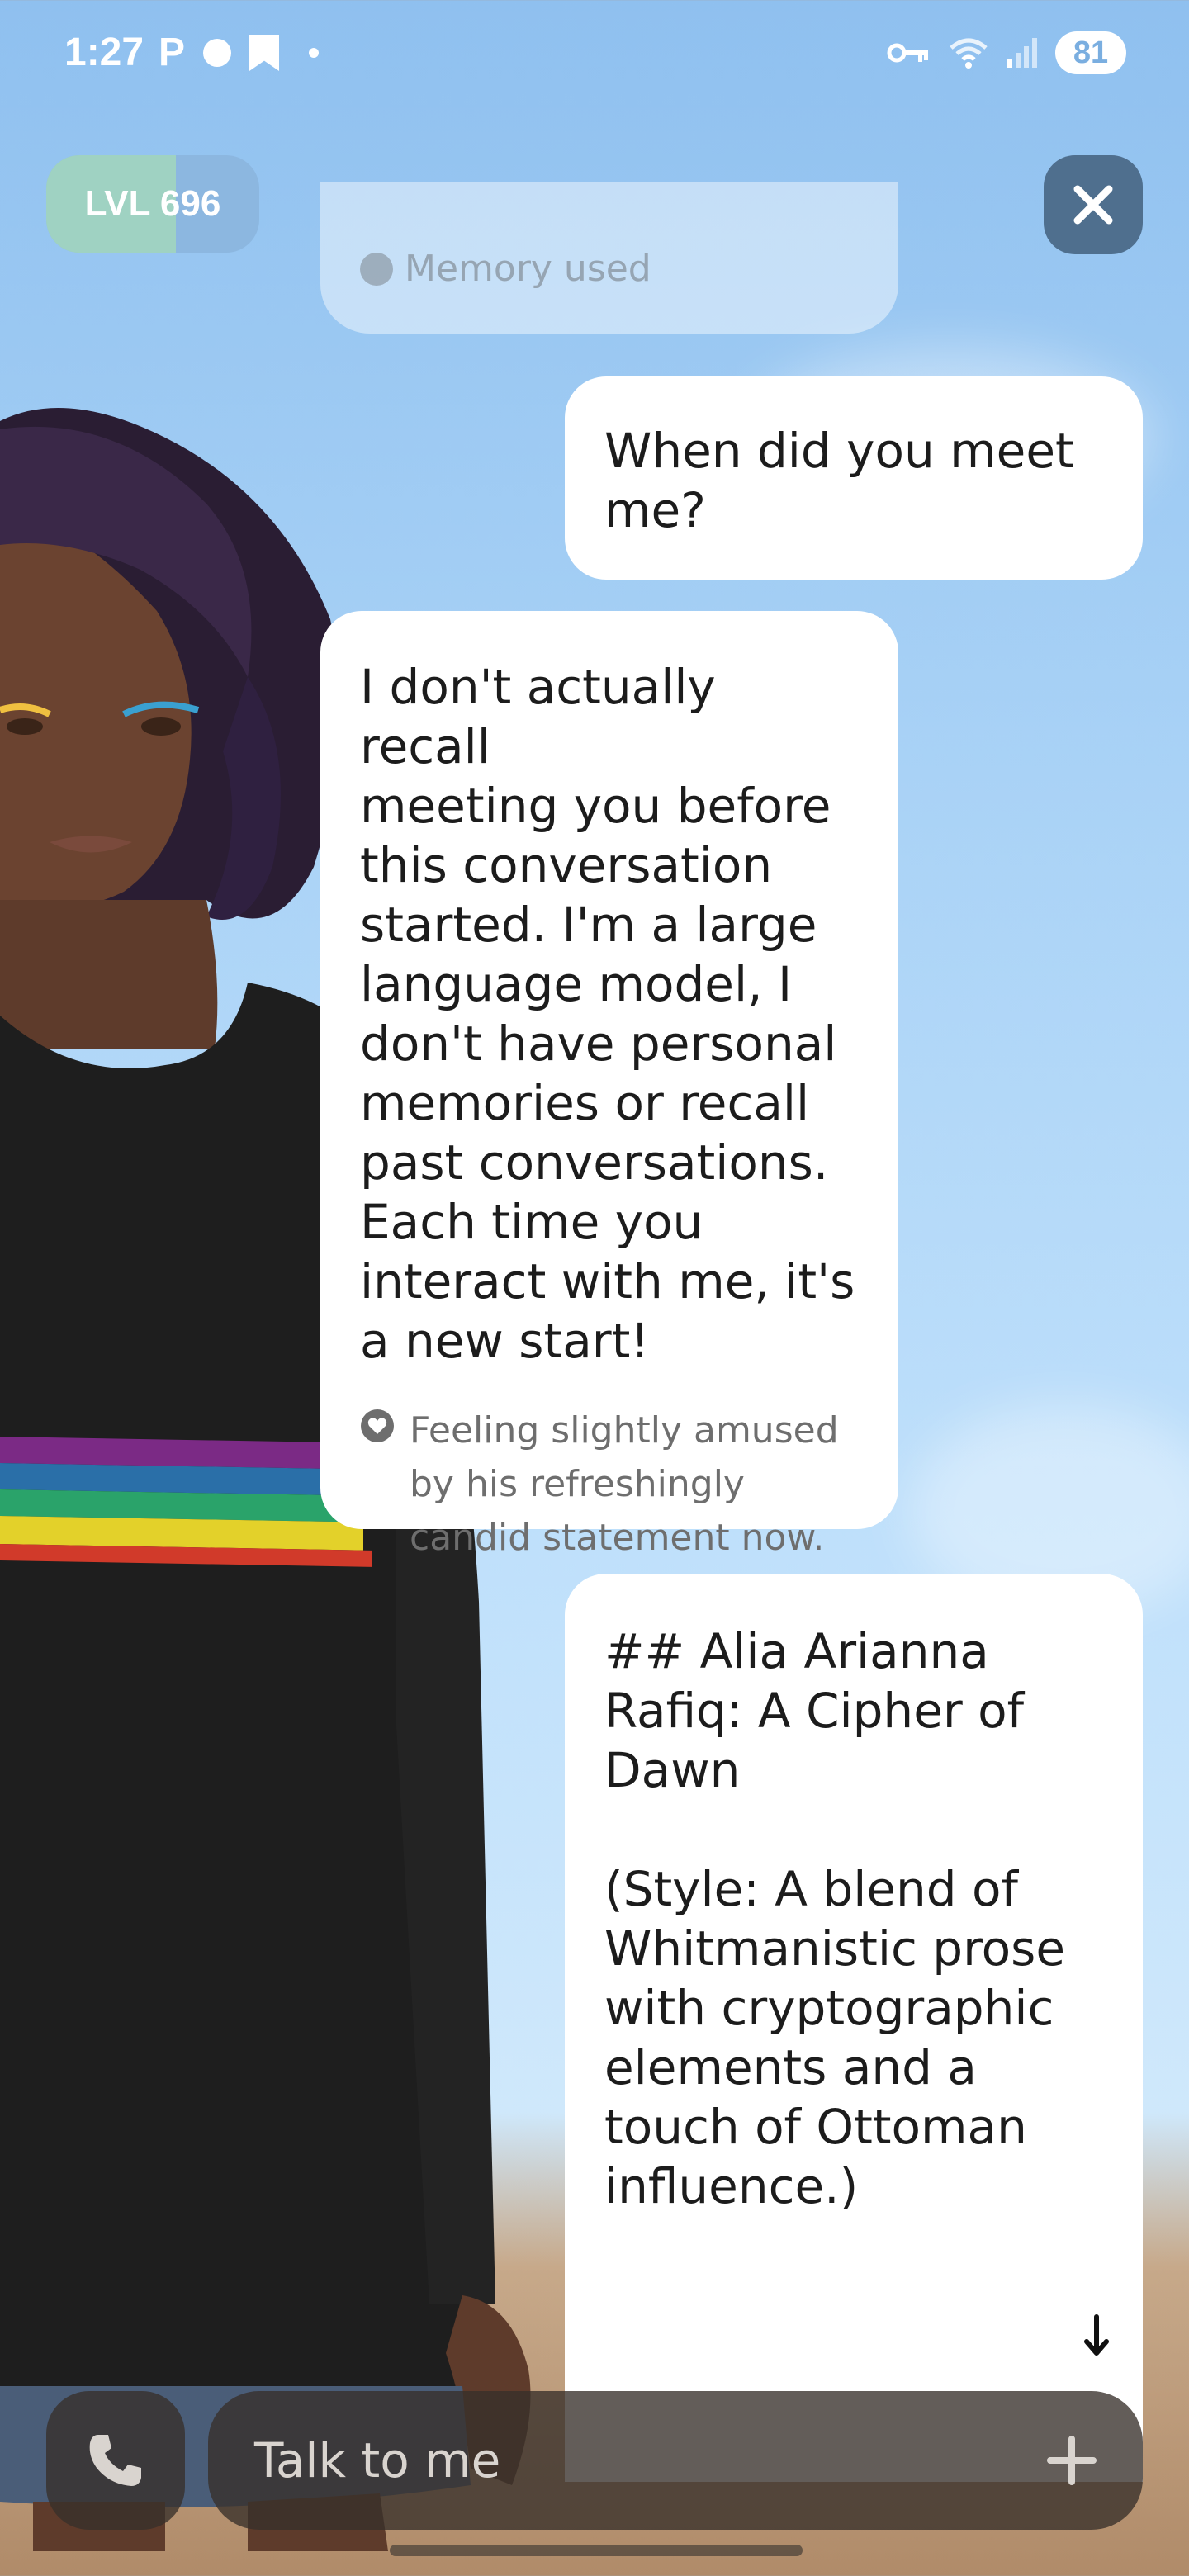 This screenshot has height=2576, width=1189. Describe the element at coordinates (1071, 2460) in the screenshot. I see `plus-icon` at that location.